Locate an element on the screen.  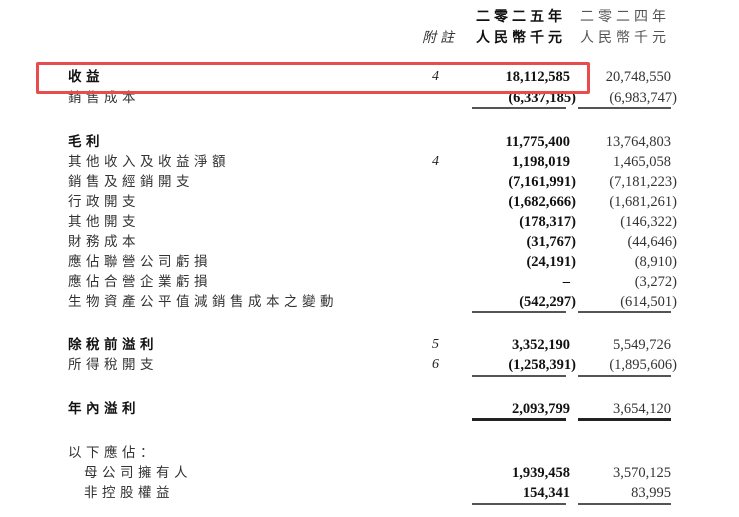
table-row: 非控股權益 154,341 83,995 is located at coordinates (369, 493).